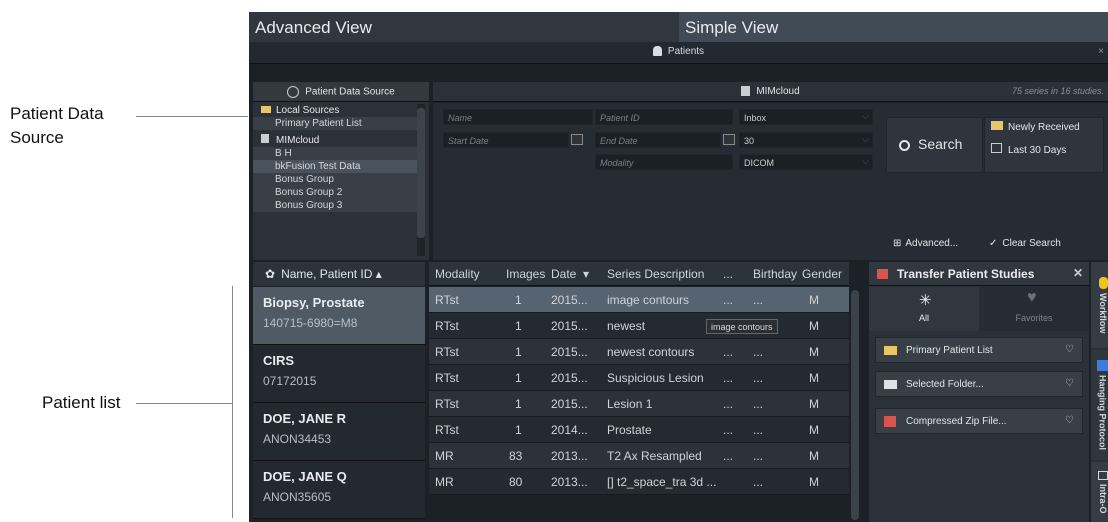 This screenshot has height=522, width=1108. I want to click on hanging-protocol-icon, so click(1102, 365).